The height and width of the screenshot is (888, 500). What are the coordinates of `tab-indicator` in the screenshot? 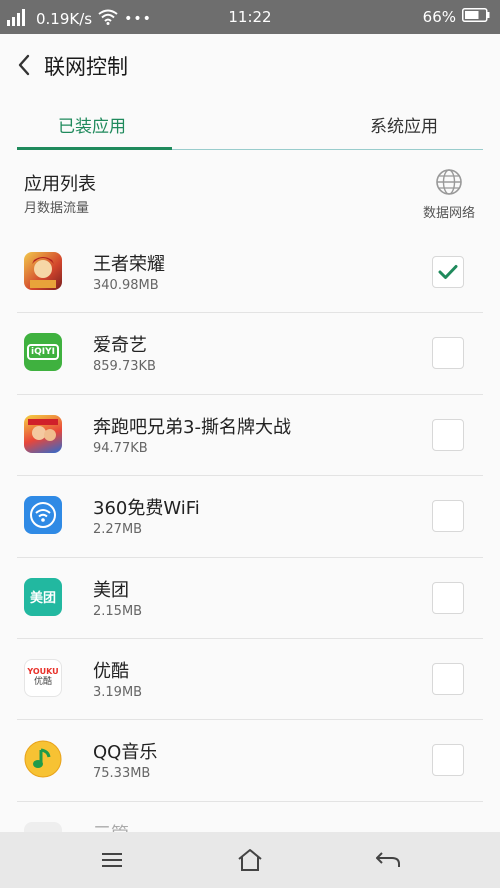 It's located at (94, 148).